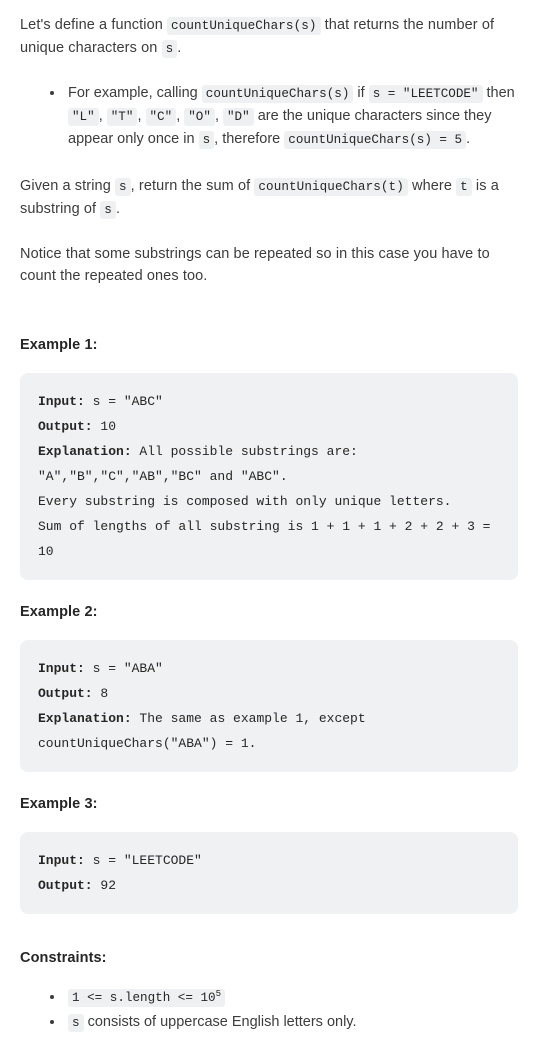  I want to click on bullet-text-1: For example, calling, so click(135, 93).